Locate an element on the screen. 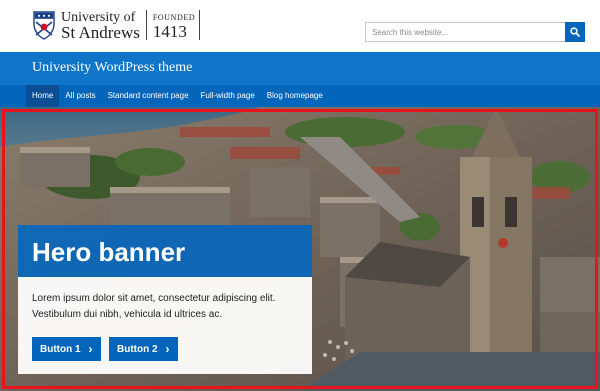 This screenshot has width=600, height=391. site-title: University WordPress theme is located at coordinates (112, 68).